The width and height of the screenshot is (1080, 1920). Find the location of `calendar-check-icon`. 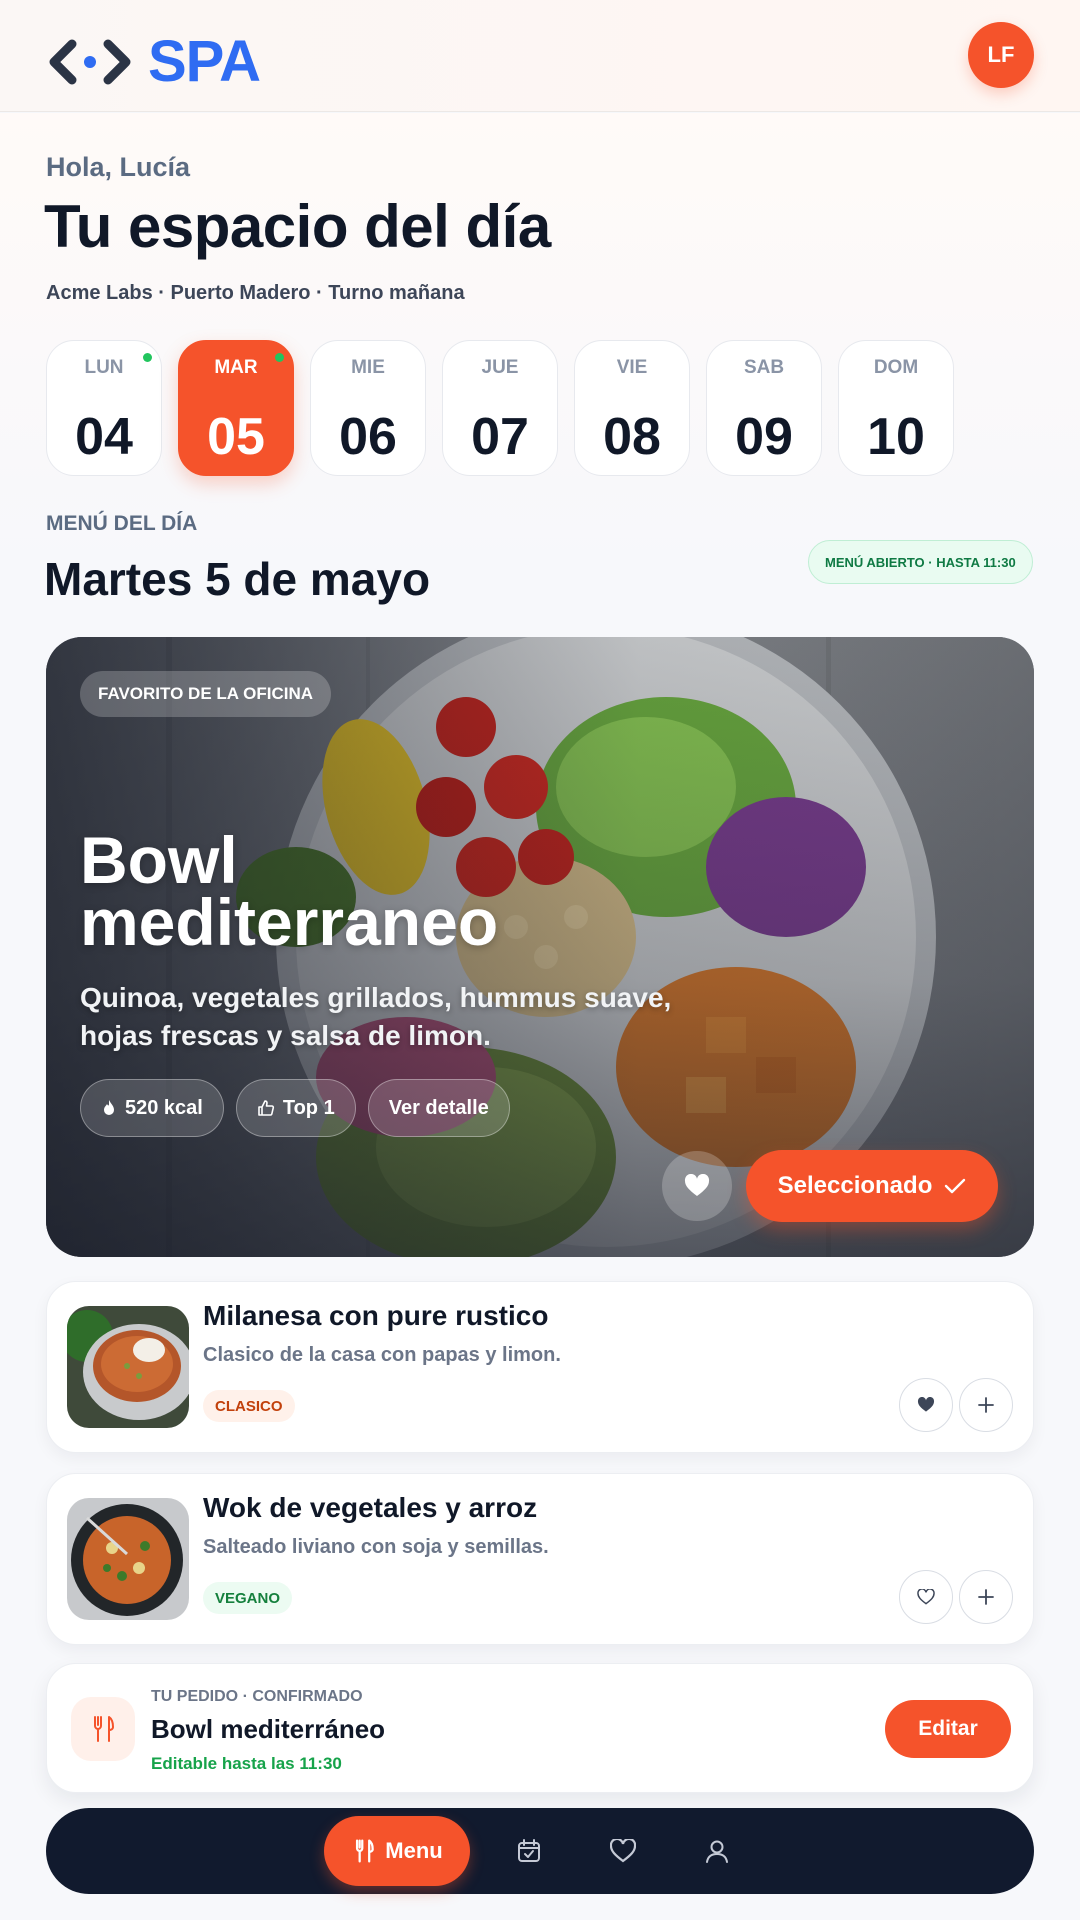

calendar-check-icon is located at coordinates (529, 1850).